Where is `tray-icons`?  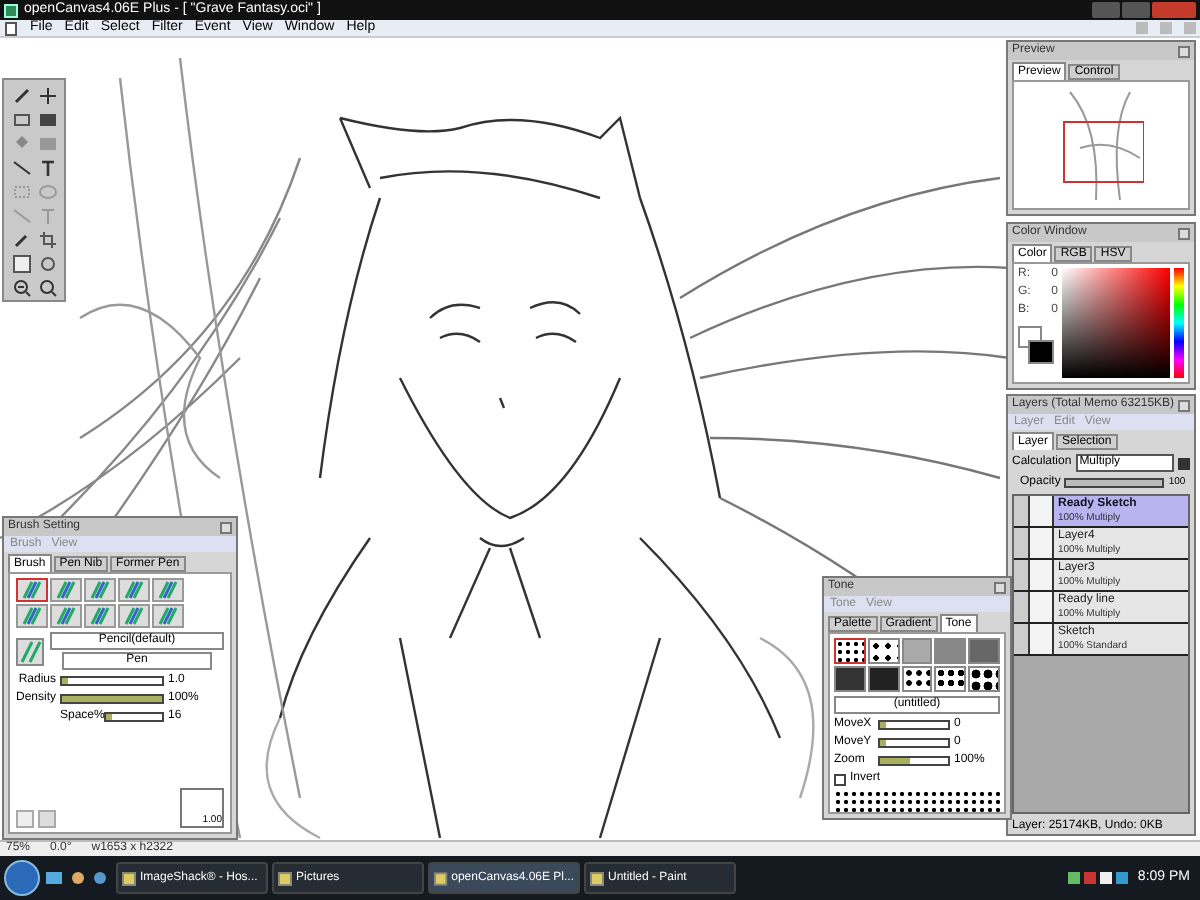 tray-icons is located at coordinates (1097, 878).